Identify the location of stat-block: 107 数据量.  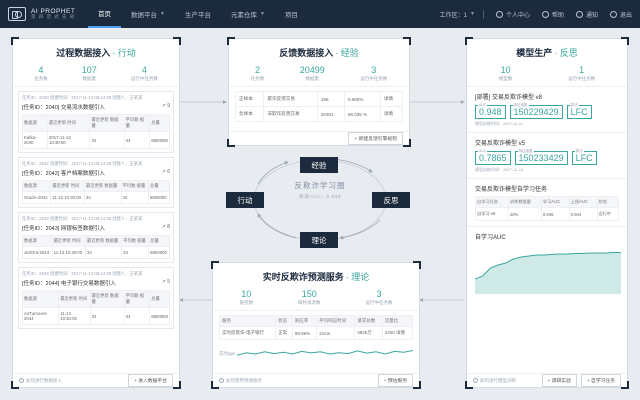
(89, 73).